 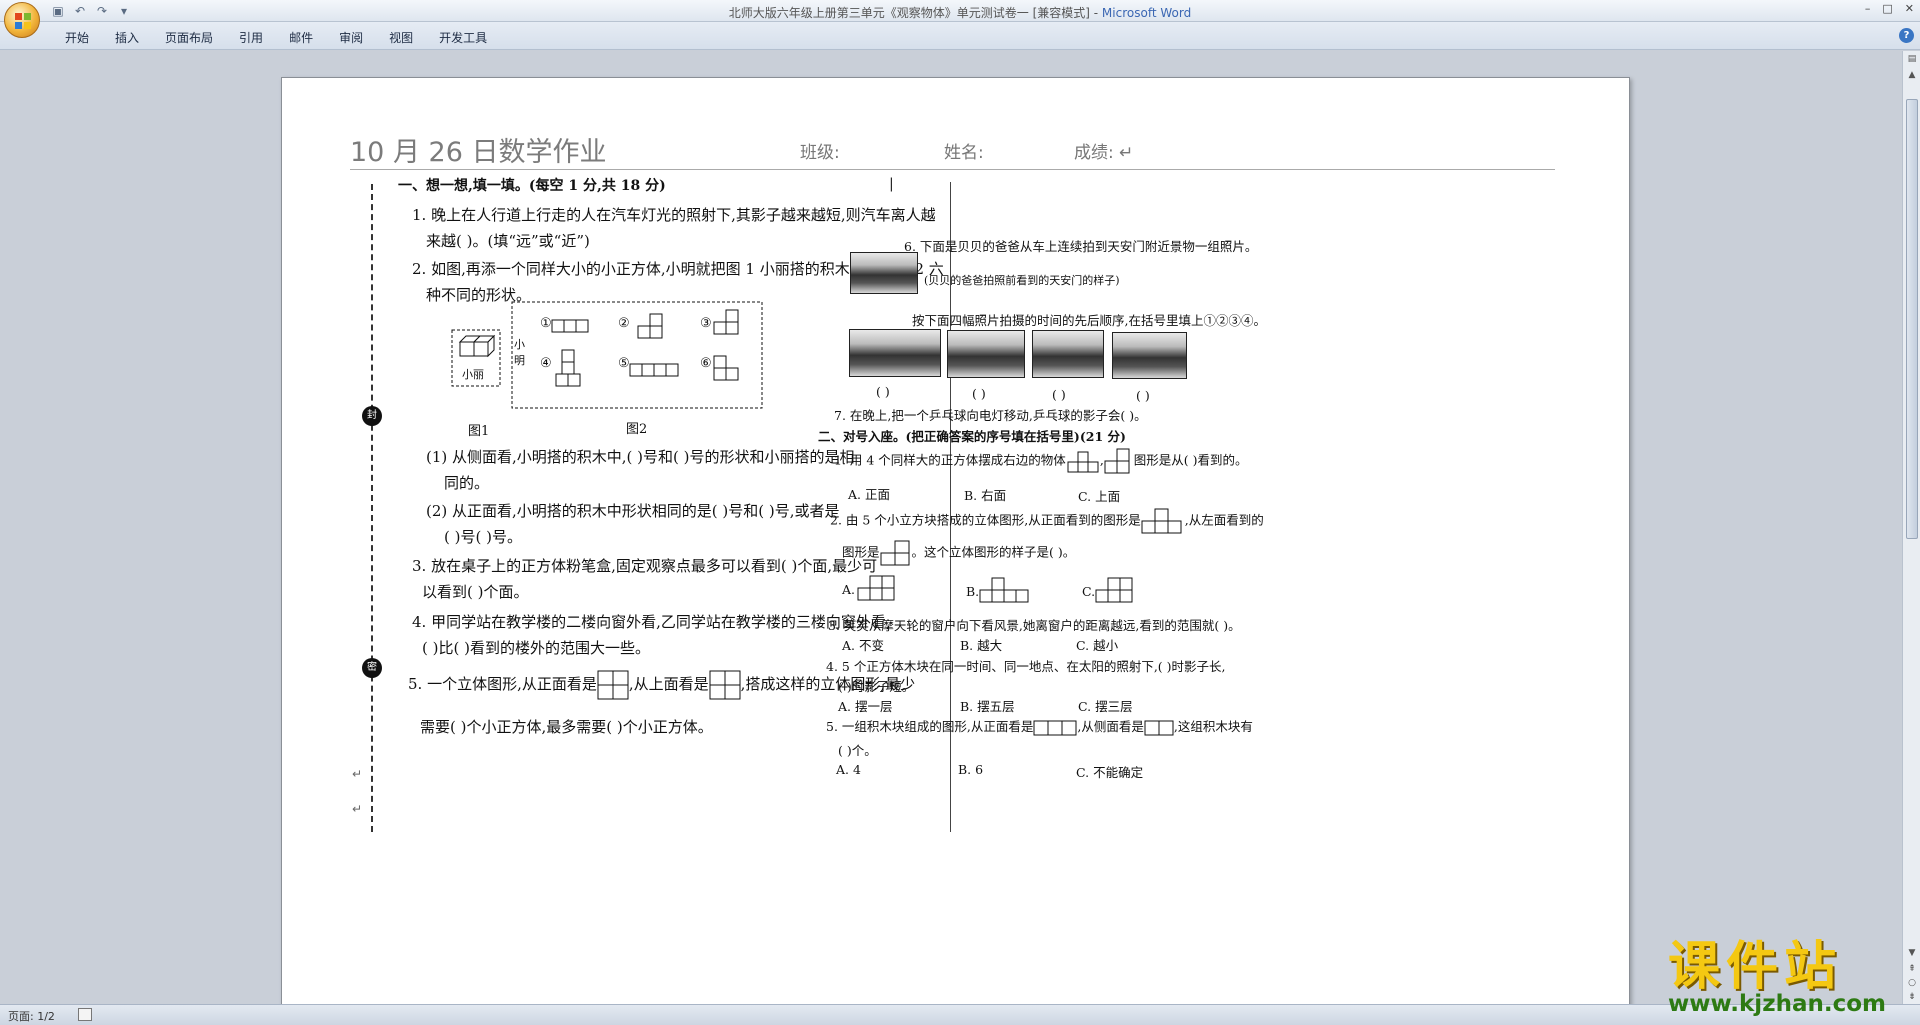 I want to click on status-bar: 页面: 1/2, so click(x=960, y=1014).